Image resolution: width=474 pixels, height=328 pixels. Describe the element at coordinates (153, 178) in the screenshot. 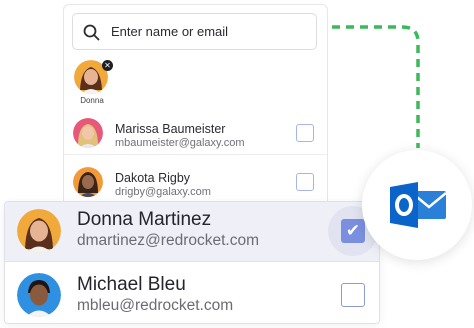

I see `contact-name: Dakota Rigby` at that location.